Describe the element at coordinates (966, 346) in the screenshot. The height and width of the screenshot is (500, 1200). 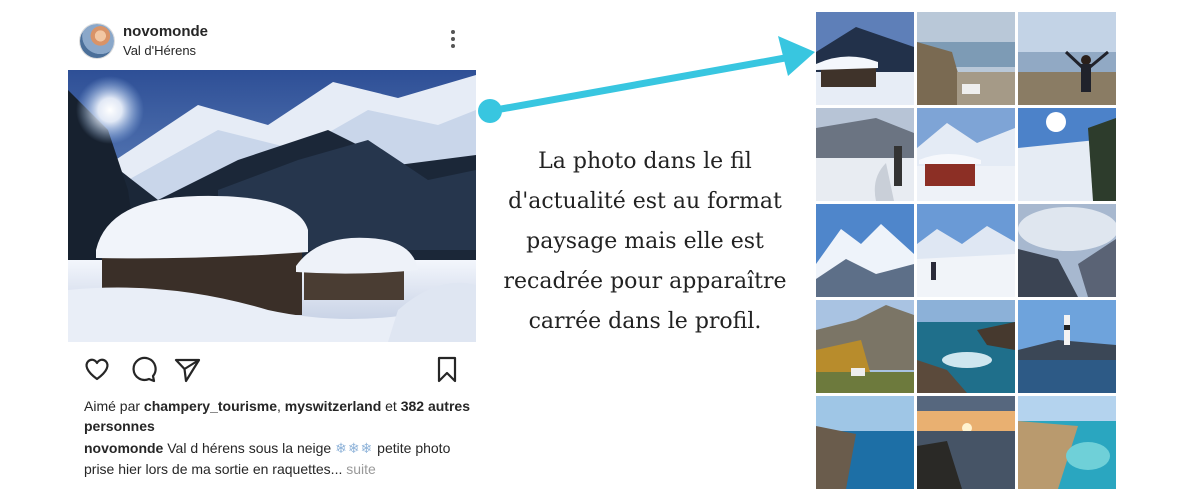
I see `grid-photo-rocky-coast` at that location.